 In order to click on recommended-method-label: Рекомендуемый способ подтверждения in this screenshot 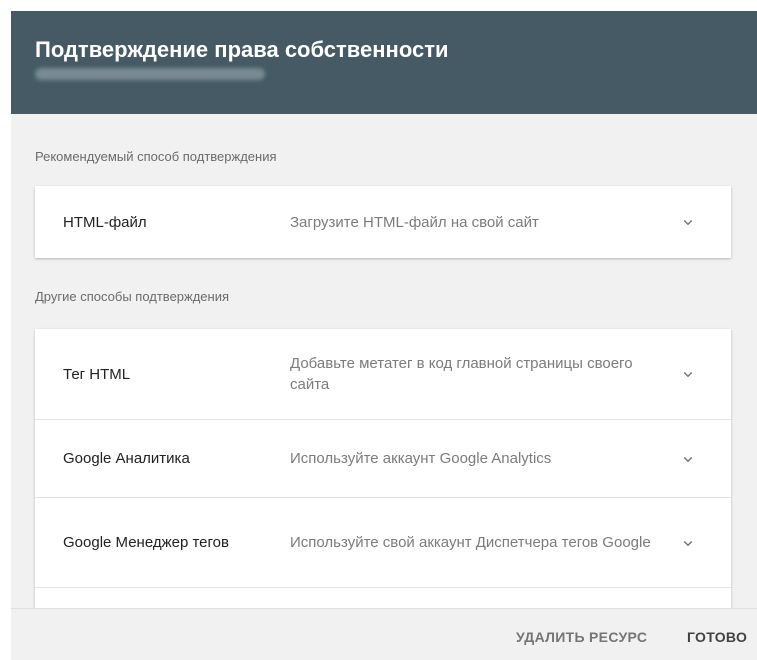, I will do `click(156, 156)`.